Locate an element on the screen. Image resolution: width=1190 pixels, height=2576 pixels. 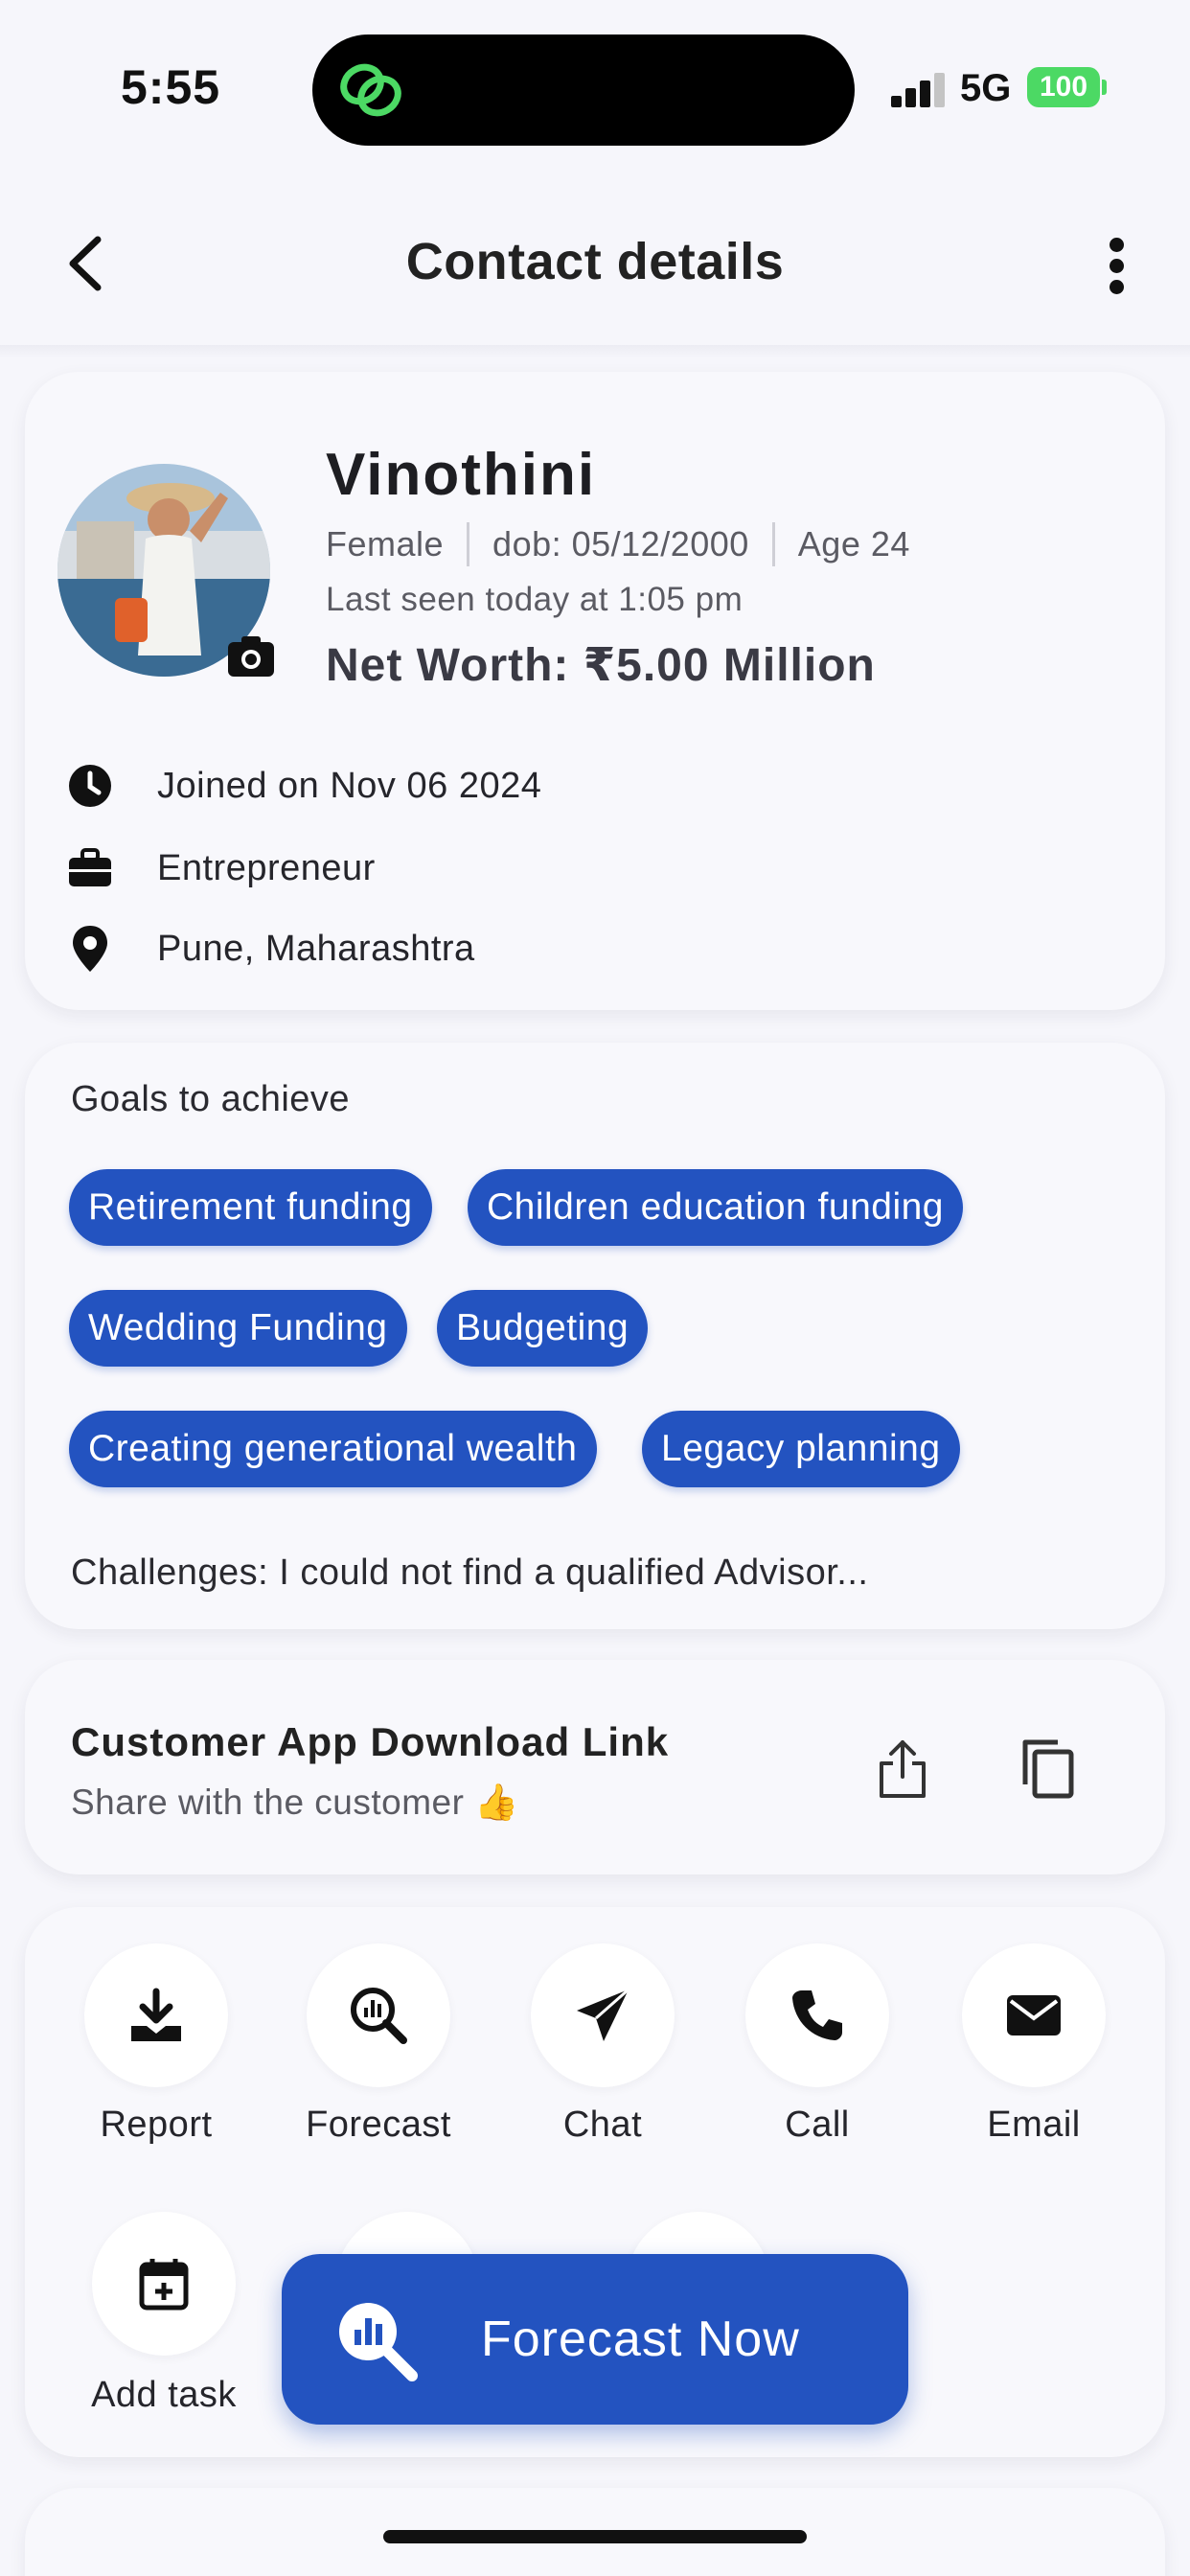
calendar-plus-icon is located at coordinates (164, 2285).